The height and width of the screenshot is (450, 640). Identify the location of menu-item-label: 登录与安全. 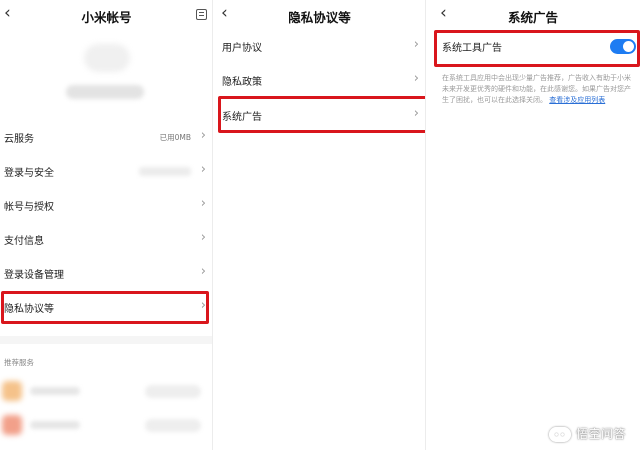
(29, 173).